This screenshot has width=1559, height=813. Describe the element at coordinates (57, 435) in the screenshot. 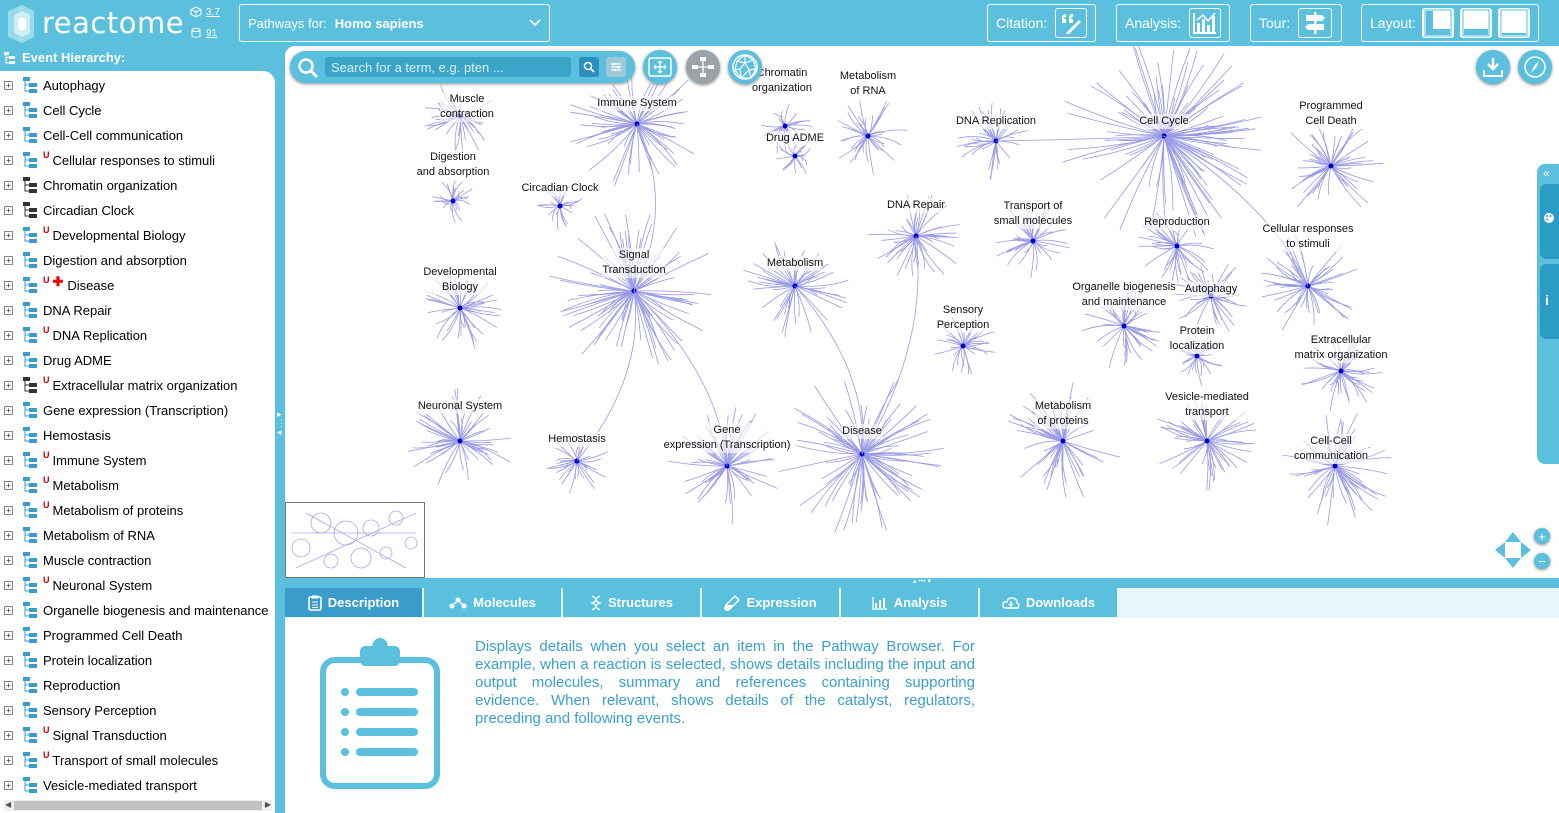

I see `sidebar-item: + Hemostasis` at that location.